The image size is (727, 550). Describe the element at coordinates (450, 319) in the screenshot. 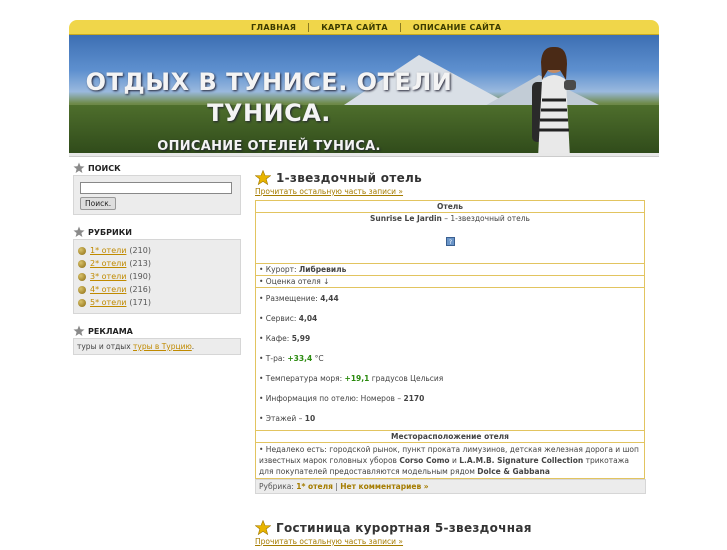

I see `service-row: • Сервис: 4,04` at that location.